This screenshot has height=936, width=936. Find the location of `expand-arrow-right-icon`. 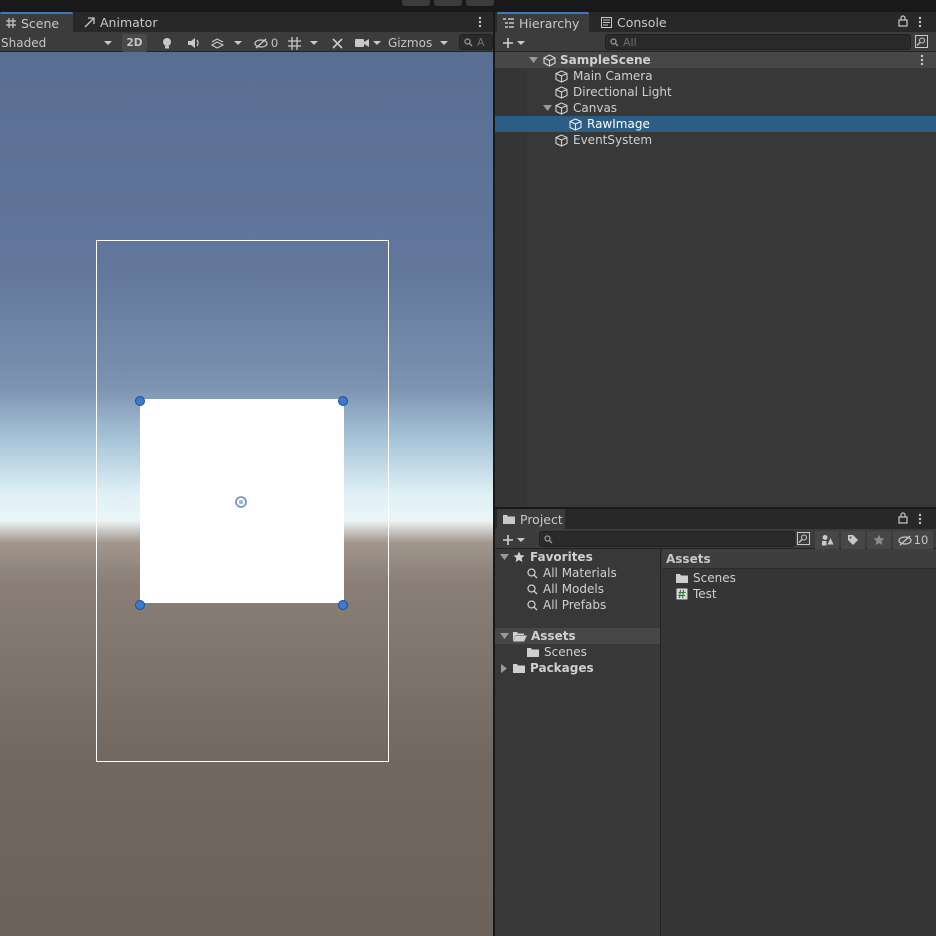

expand-arrow-right-icon is located at coordinates (504, 668).